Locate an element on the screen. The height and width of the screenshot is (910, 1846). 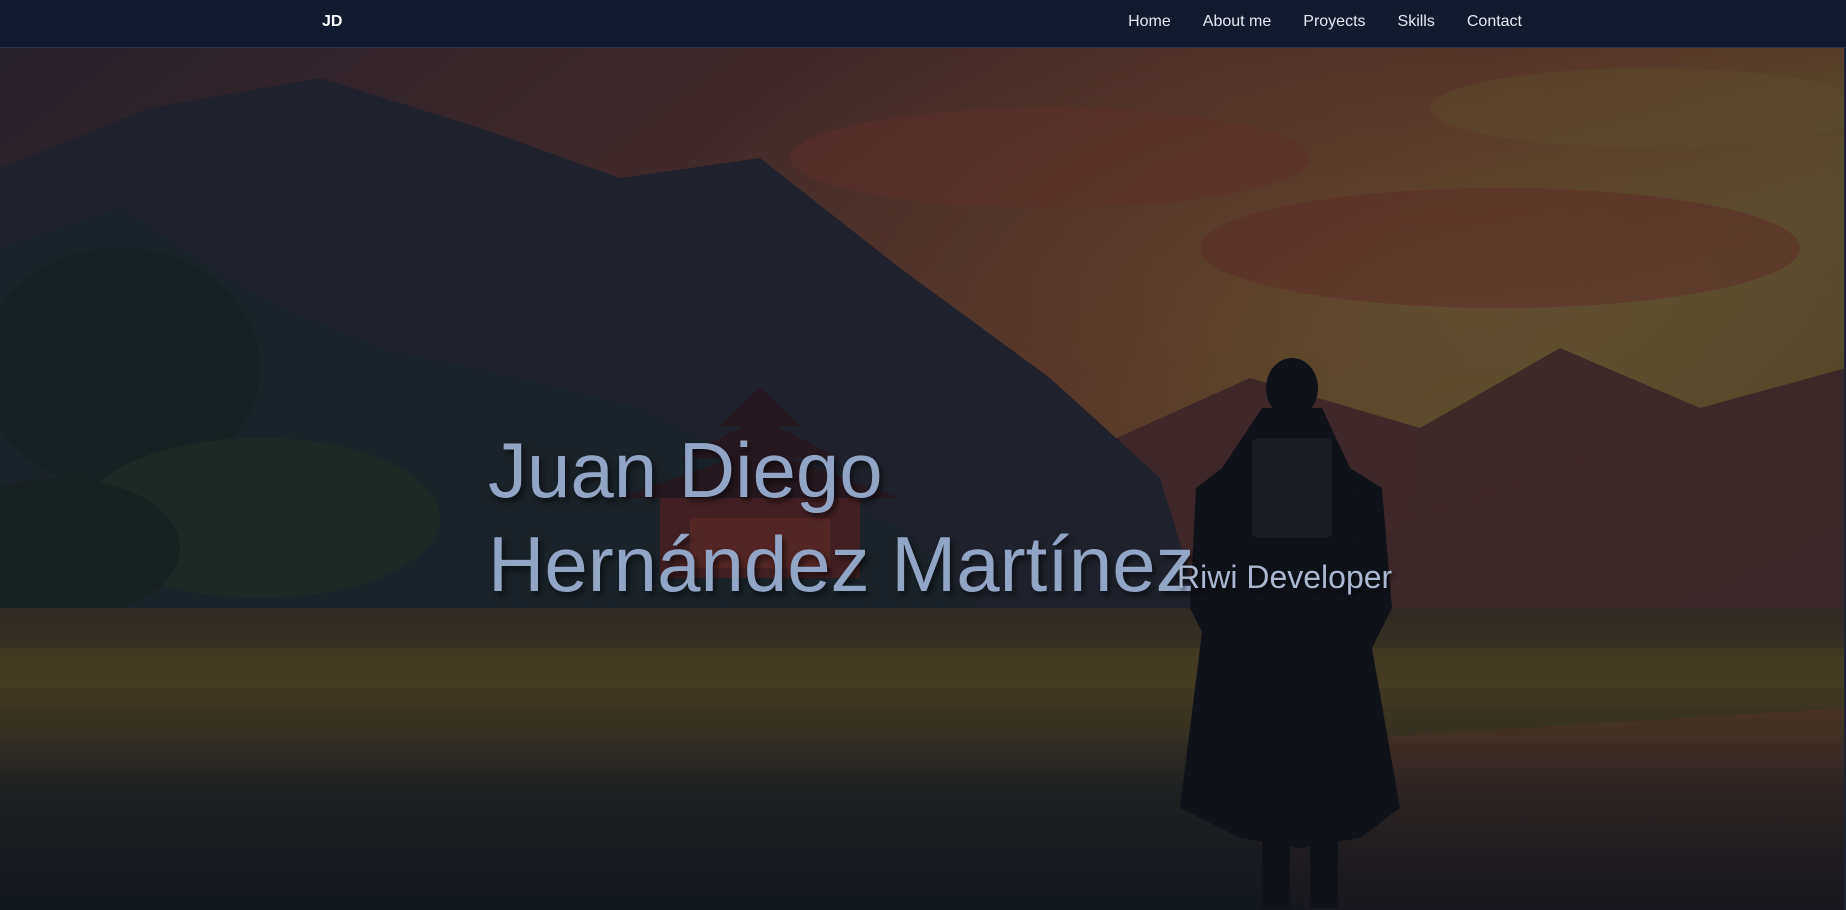
top-navbar: JD Home About me Proyects Skills Contact is located at coordinates (923, 24).